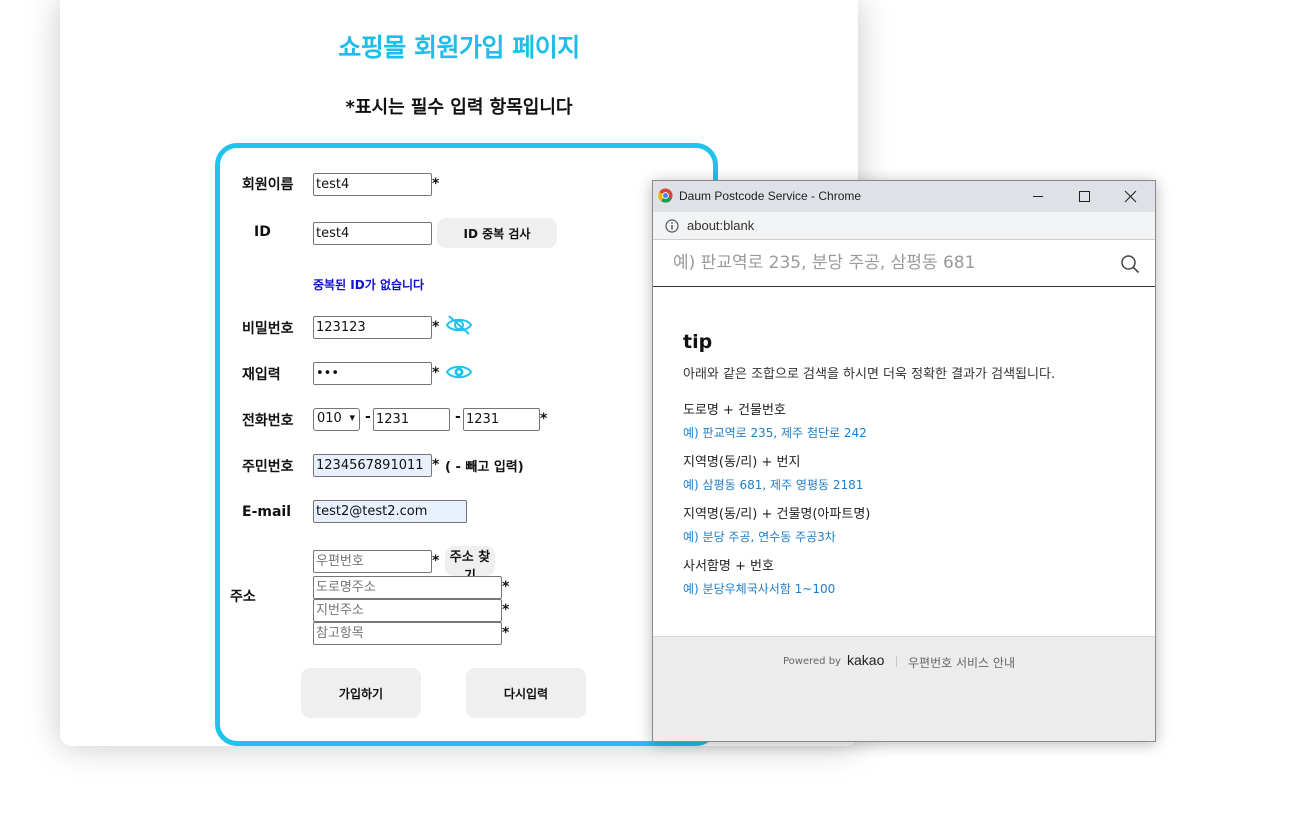 This screenshot has height=819, width=1315. What do you see at coordinates (742, 462) in the screenshot?
I see `tip-heading: 지역명(동/리) + 번지` at bounding box center [742, 462].